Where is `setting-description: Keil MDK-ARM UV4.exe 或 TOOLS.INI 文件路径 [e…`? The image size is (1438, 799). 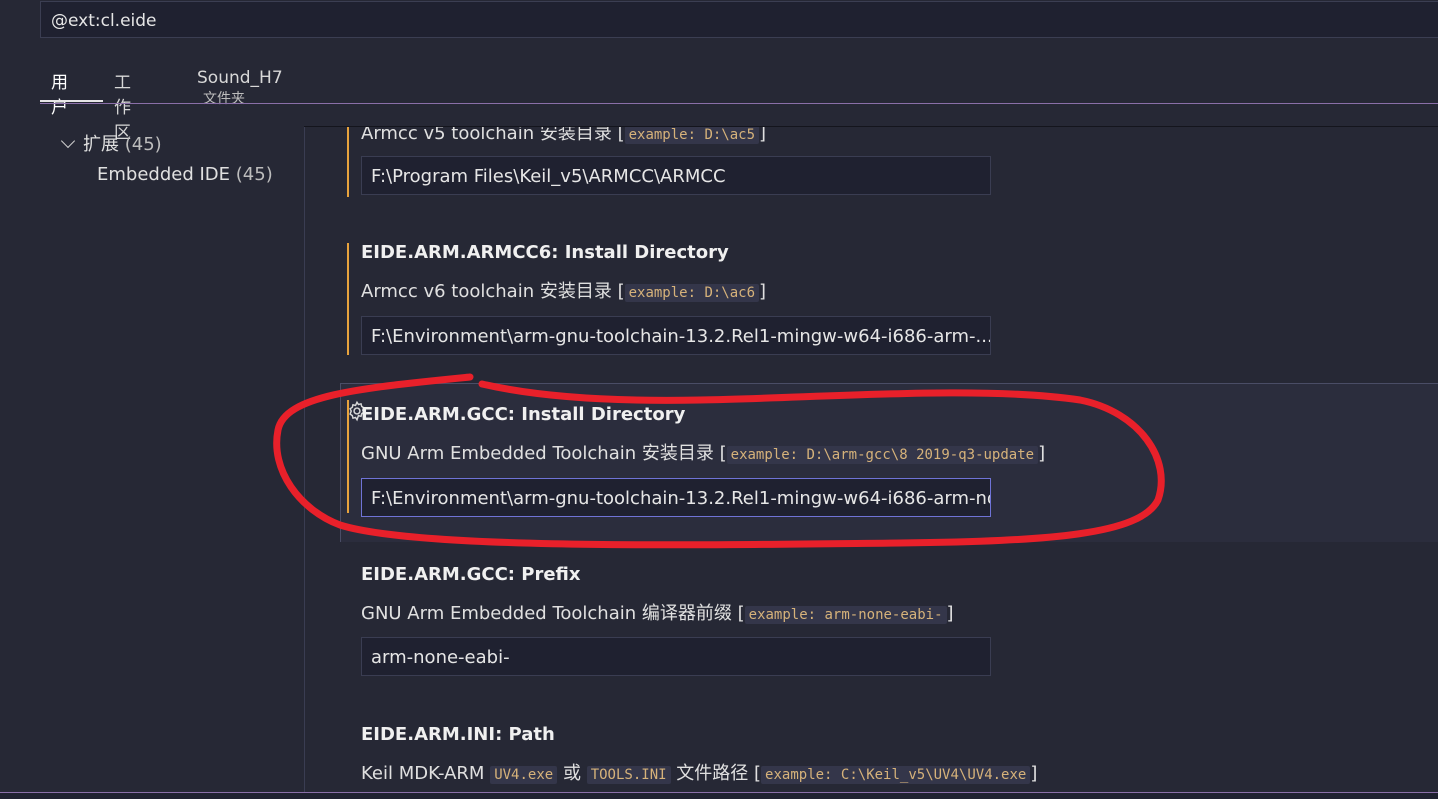
setting-description: Keil MDK-ARM UV4.exe 或 TOOLS.INI 文件路径 [e… is located at coordinates (699, 773).